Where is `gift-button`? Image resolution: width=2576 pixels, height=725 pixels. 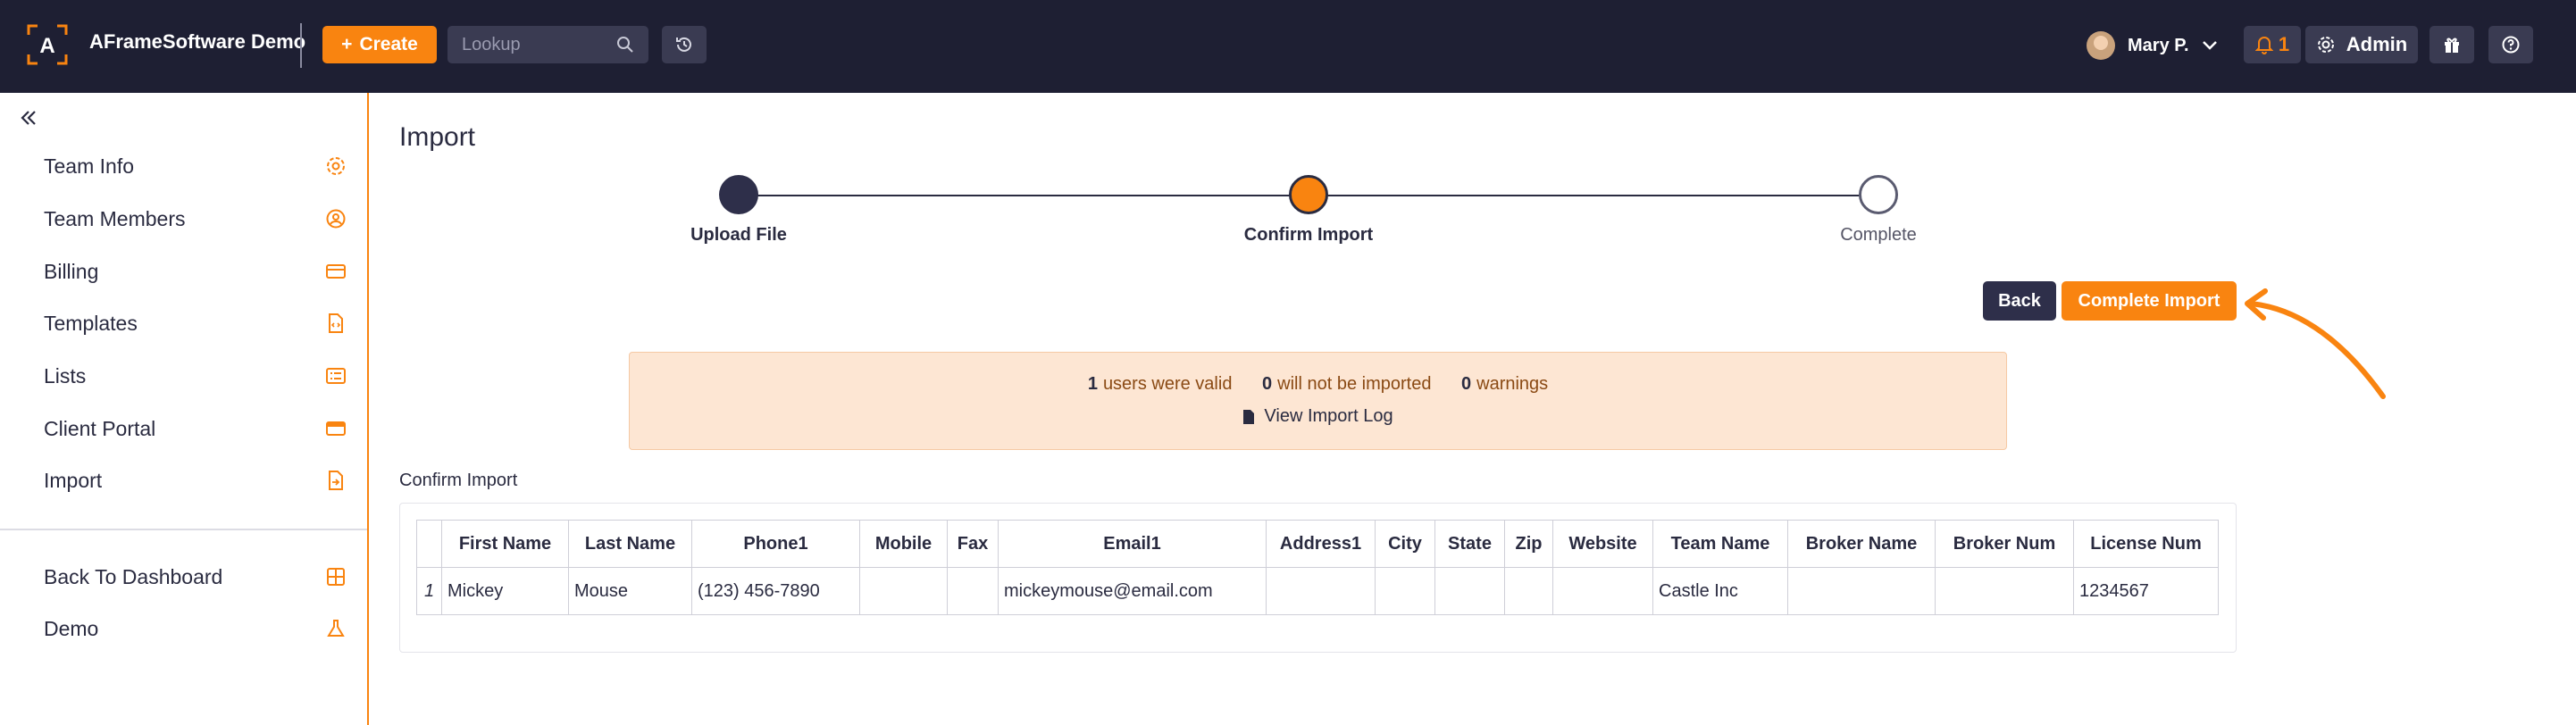
gift-button is located at coordinates (2452, 45).